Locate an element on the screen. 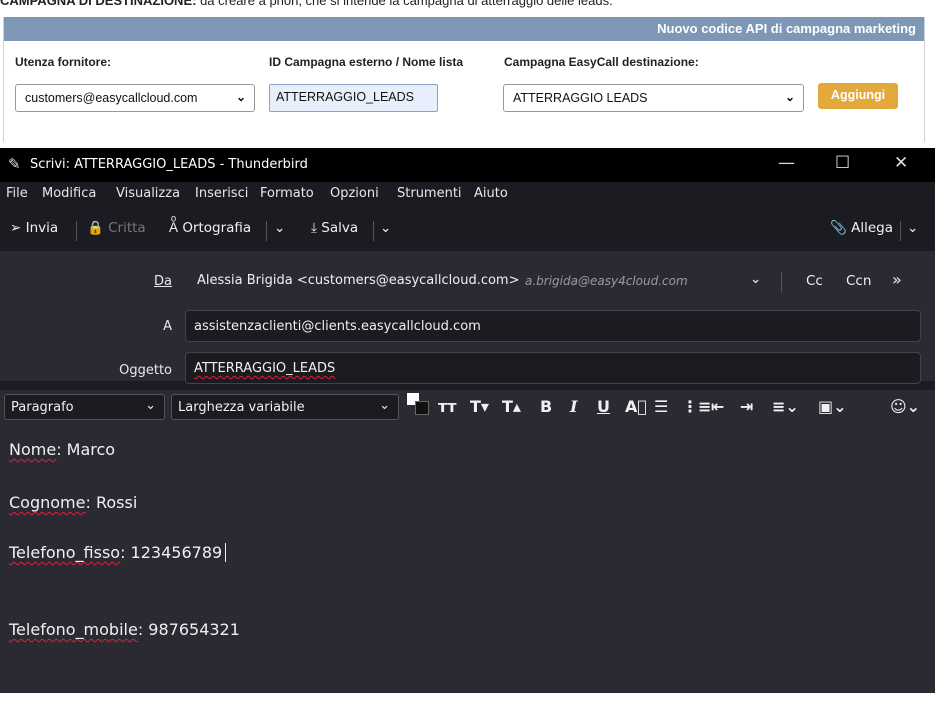 The height and width of the screenshot is (704, 935). emoji-icon: ☺⌄ is located at coordinates (905, 406).